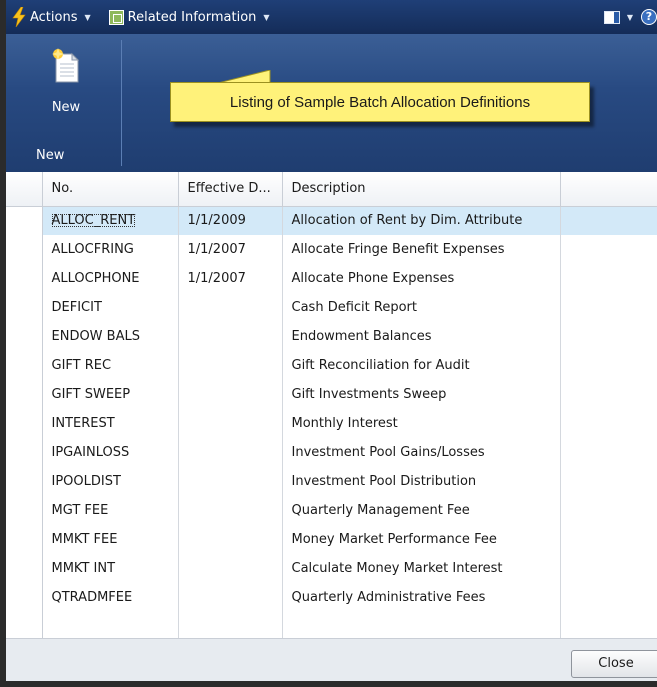 The height and width of the screenshot is (687, 657). I want to click on table-row: GIFT REC Gift Reconciliation for Audit, so click(331, 365).